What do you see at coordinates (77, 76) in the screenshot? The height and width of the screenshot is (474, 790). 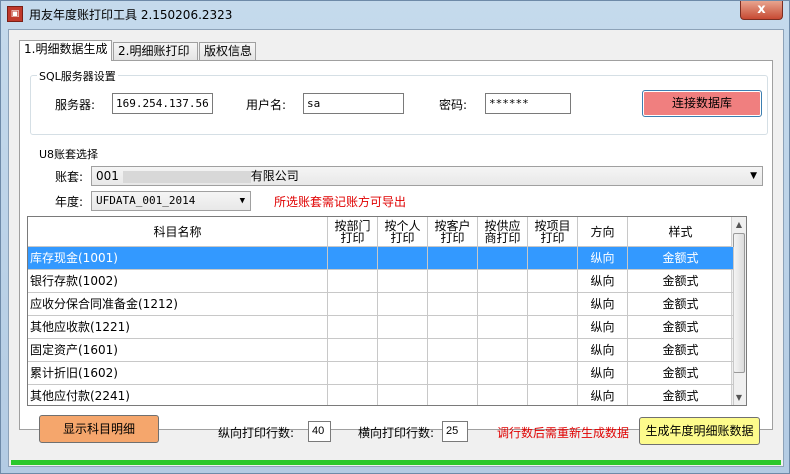 I see `sql-group-legend: SQL服务器设置` at bounding box center [77, 76].